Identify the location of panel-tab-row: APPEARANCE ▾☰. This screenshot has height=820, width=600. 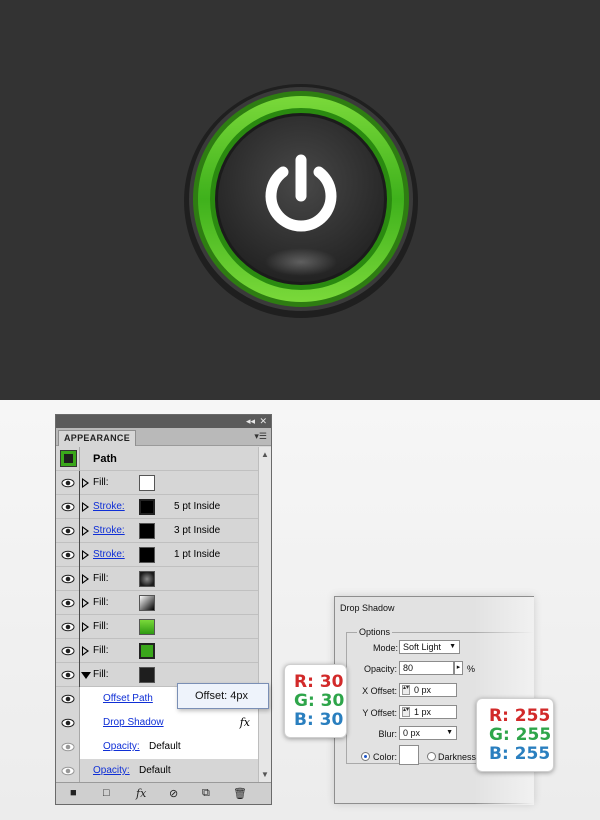
(163, 437).